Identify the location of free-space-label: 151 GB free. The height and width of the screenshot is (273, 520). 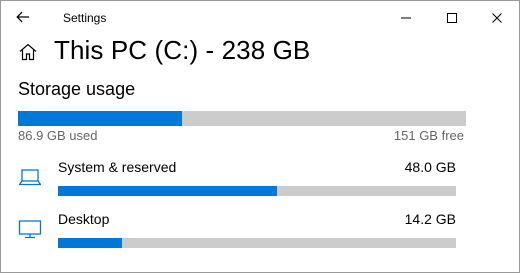
(428, 135).